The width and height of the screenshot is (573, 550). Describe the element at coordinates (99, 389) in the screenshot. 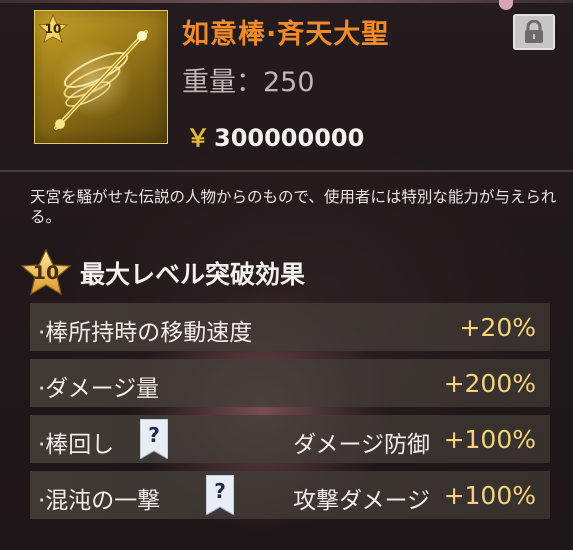

I see `effect-label: ·ダメージ量` at that location.